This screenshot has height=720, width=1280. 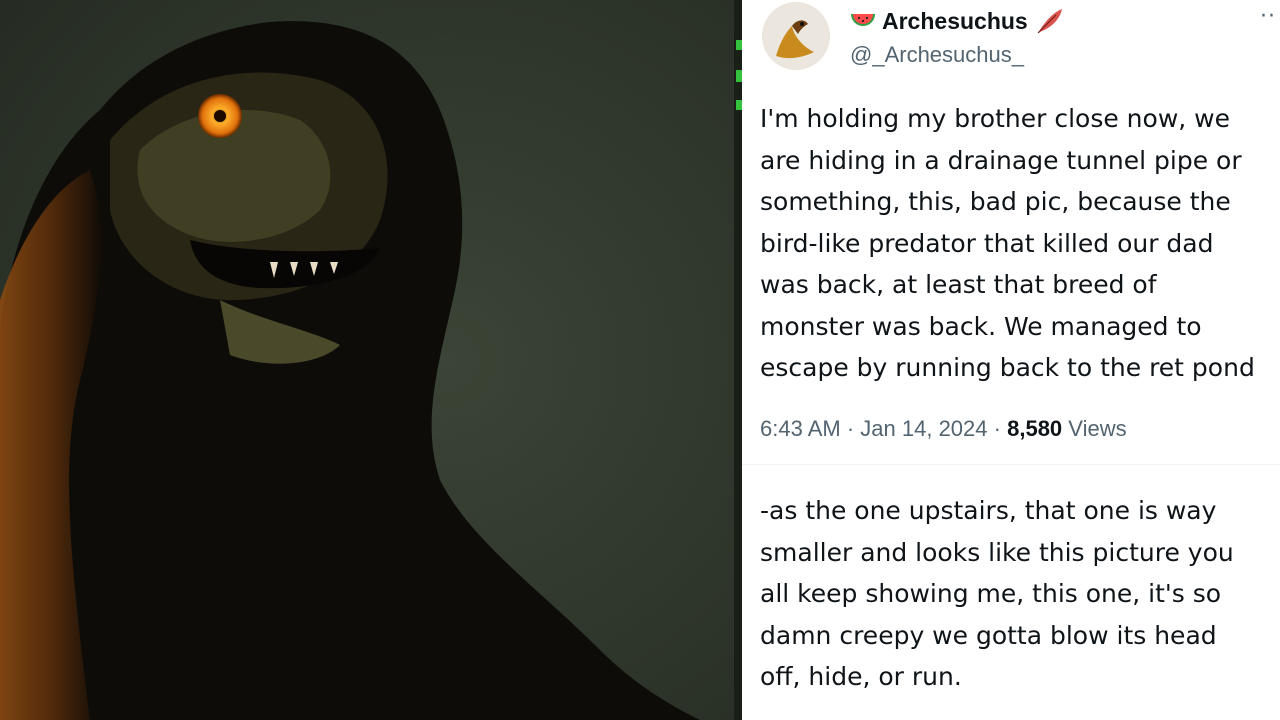 I want to click on tweet-time: 6:43 AM, so click(x=800, y=428).